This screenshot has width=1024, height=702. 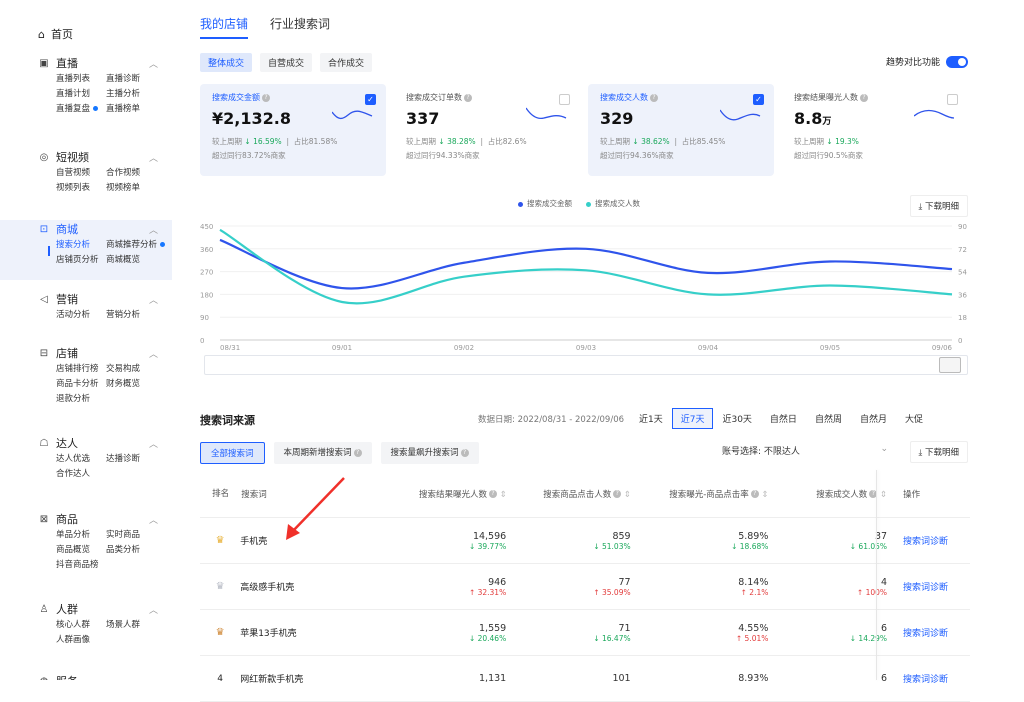 I want to click on sidebar-item: 达人优选, so click(x=81, y=459).